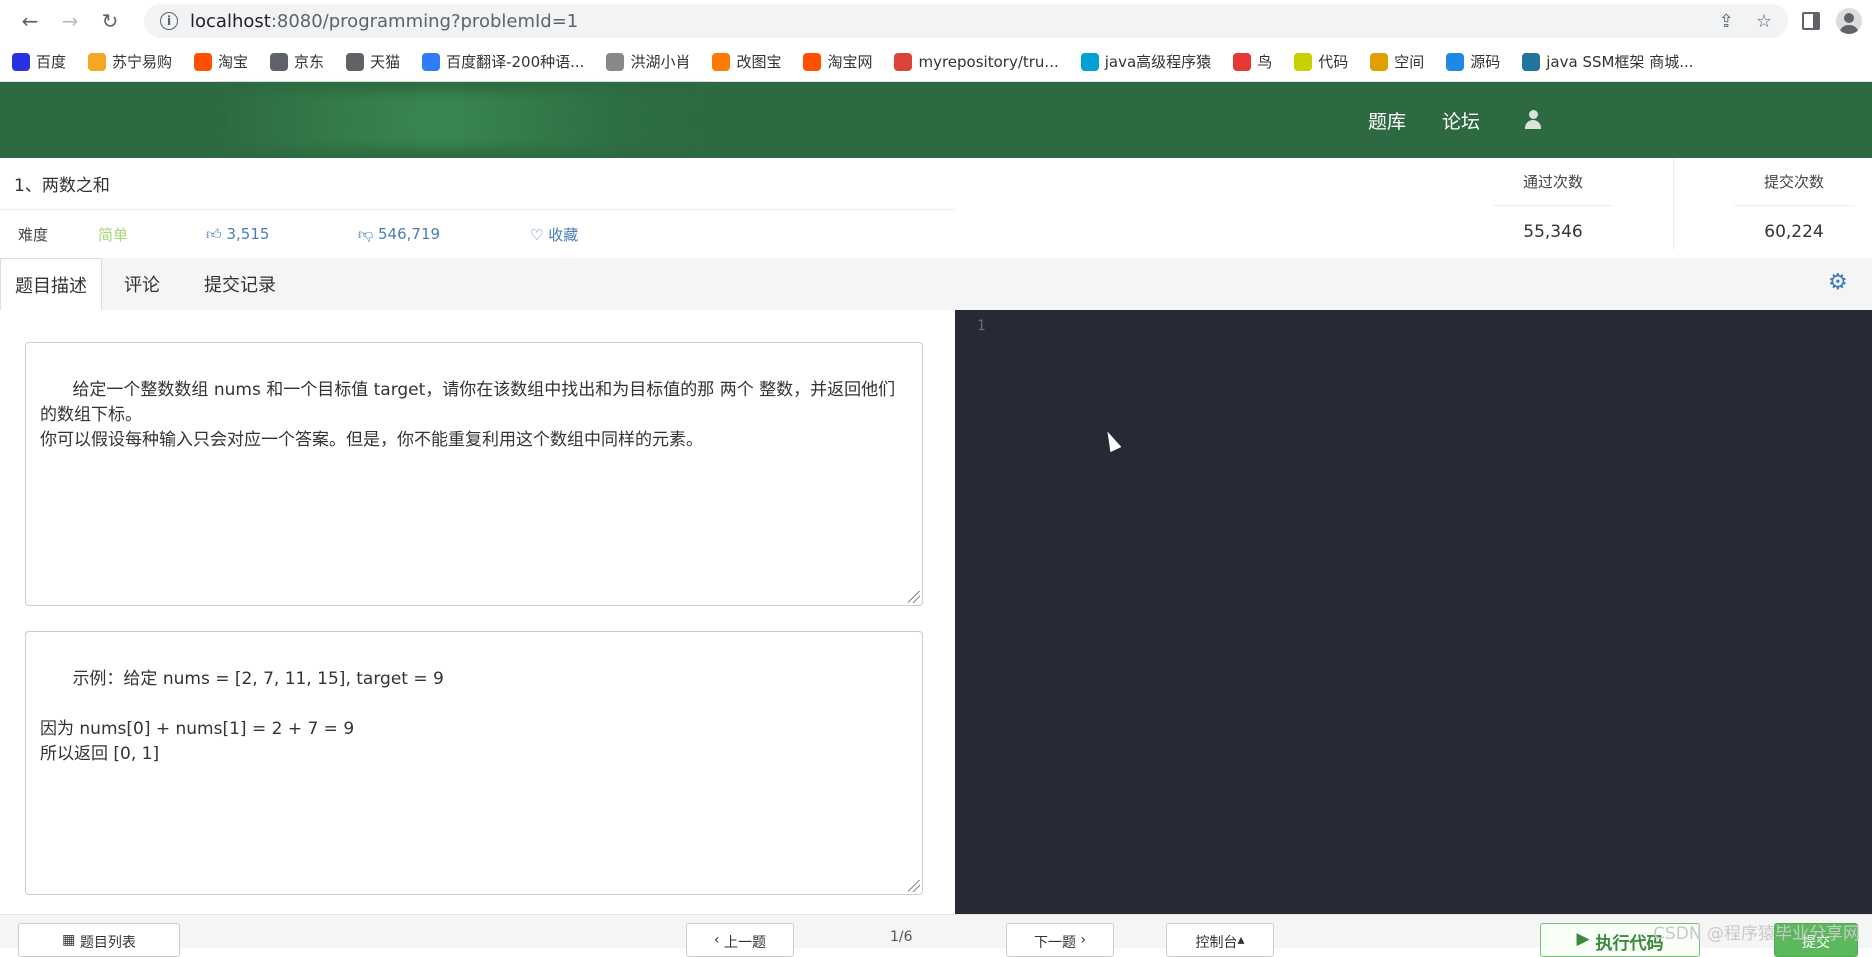 This screenshot has height=957, width=1872. Describe the element at coordinates (1773, 208) in the screenshot. I see `submit-stat: 提交次数 60,224` at that location.